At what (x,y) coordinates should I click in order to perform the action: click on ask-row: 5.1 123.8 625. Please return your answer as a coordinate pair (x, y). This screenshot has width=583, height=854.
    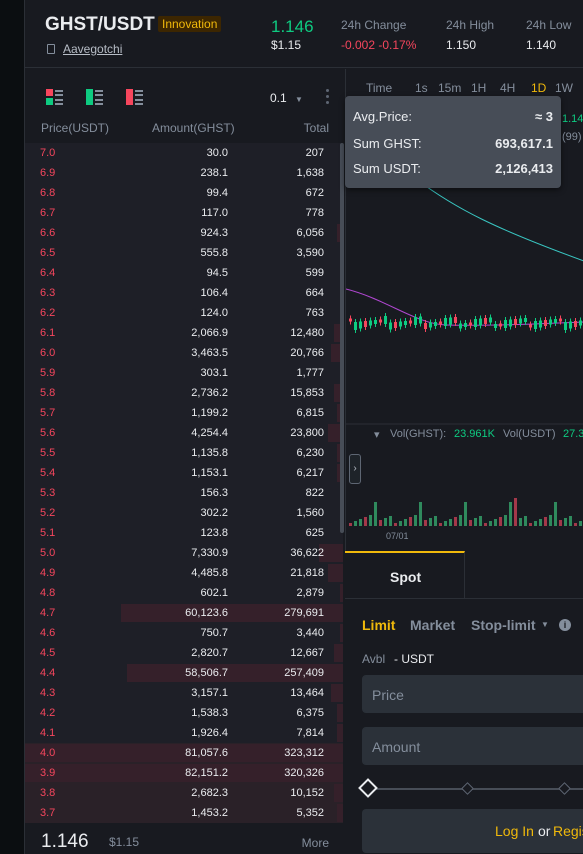
    Looking at the image, I should click on (184, 533).